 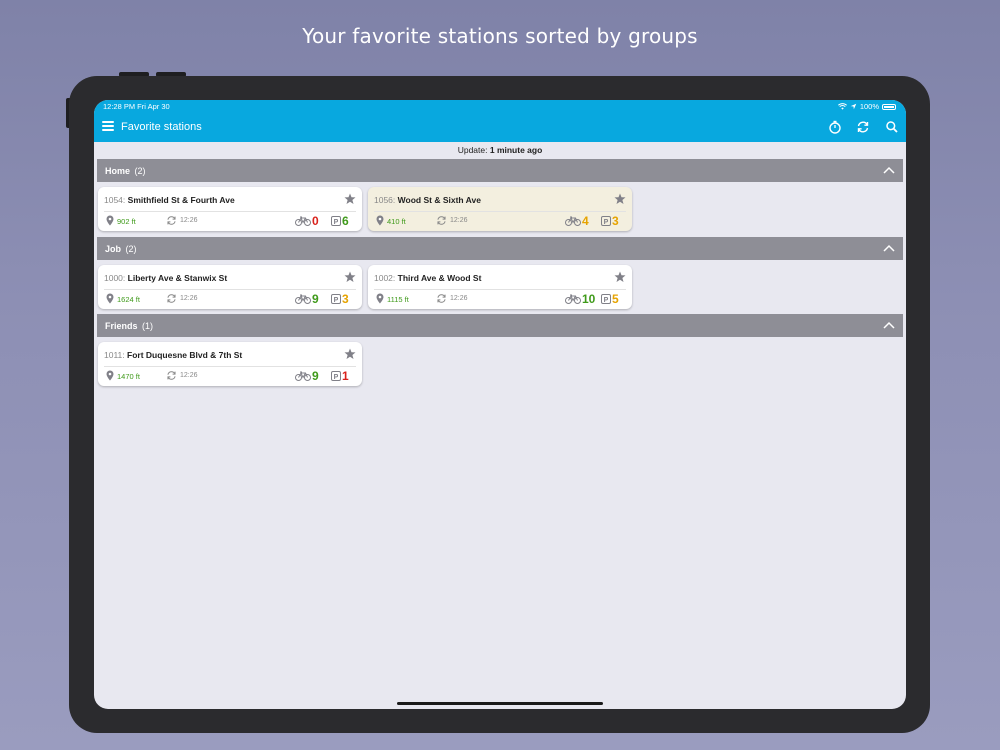 I want to click on hamburger-menu-icon, so click(x=108, y=126).